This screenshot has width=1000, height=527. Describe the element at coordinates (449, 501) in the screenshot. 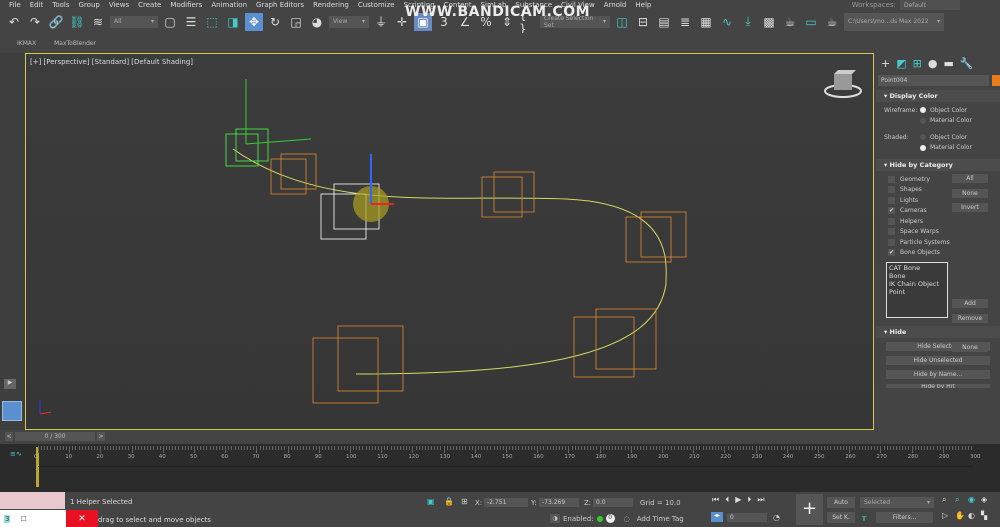

I see `lock-selection-icon: 🔒` at that location.